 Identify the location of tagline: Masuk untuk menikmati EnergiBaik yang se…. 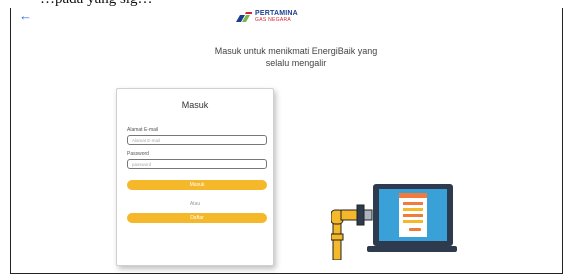
(296, 57).